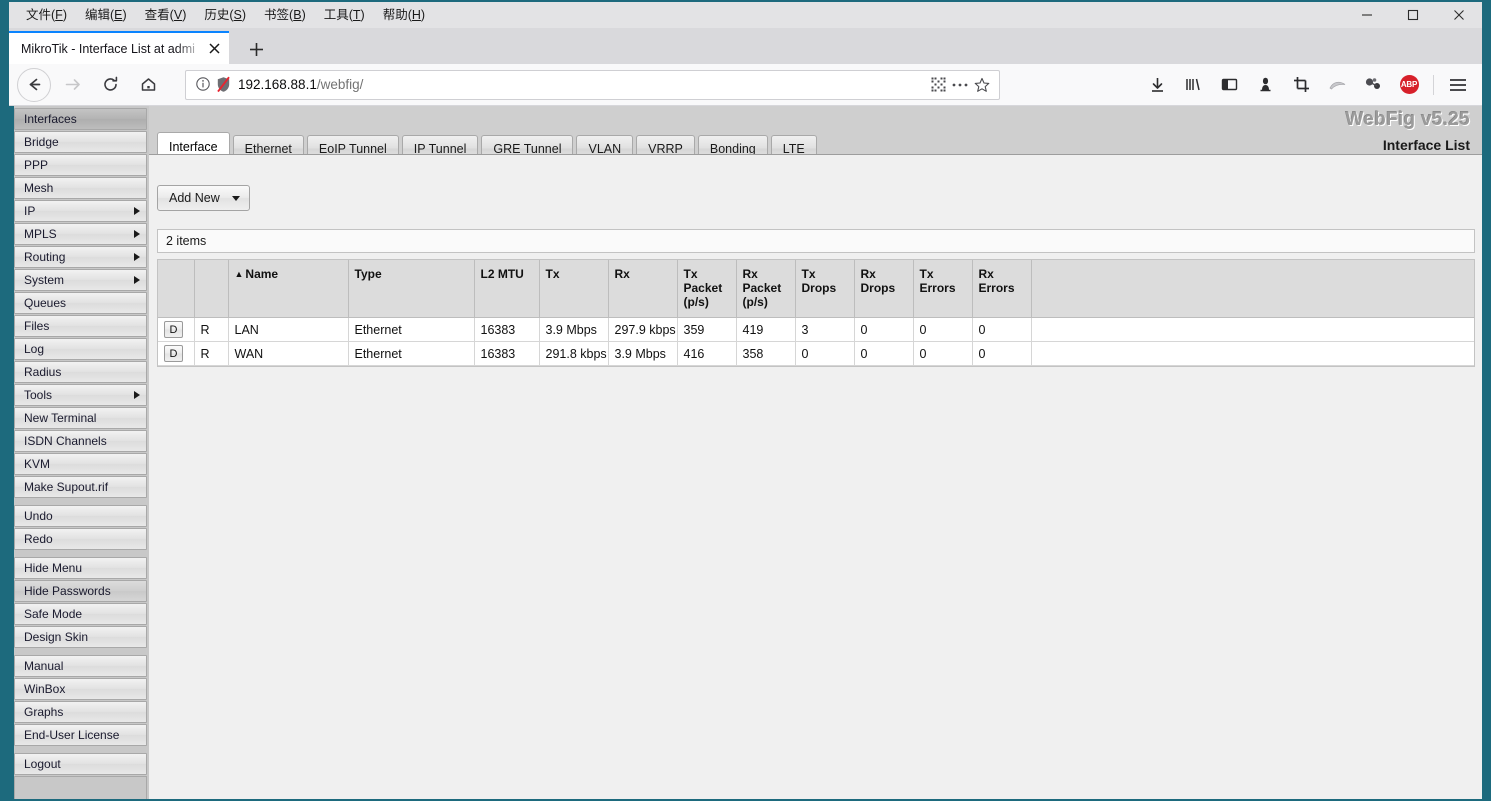  What do you see at coordinates (256, 49) in the screenshot?
I see `new-tab-button` at bounding box center [256, 49].